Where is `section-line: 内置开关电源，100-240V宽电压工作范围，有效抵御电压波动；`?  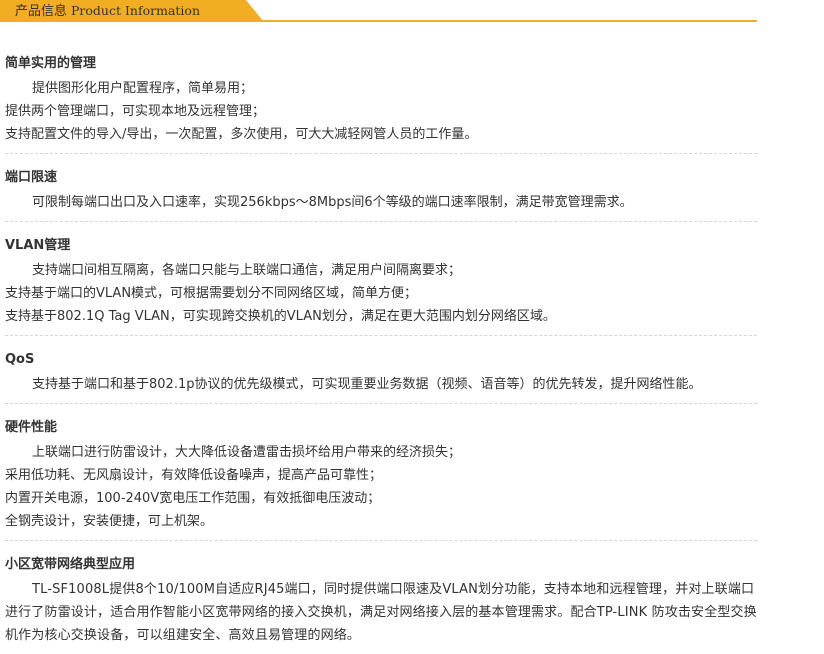 section-line: 内置开关电源，100-240V宽电压工作范围，有效抵御电压波动； is located at coordinates (193, 498).